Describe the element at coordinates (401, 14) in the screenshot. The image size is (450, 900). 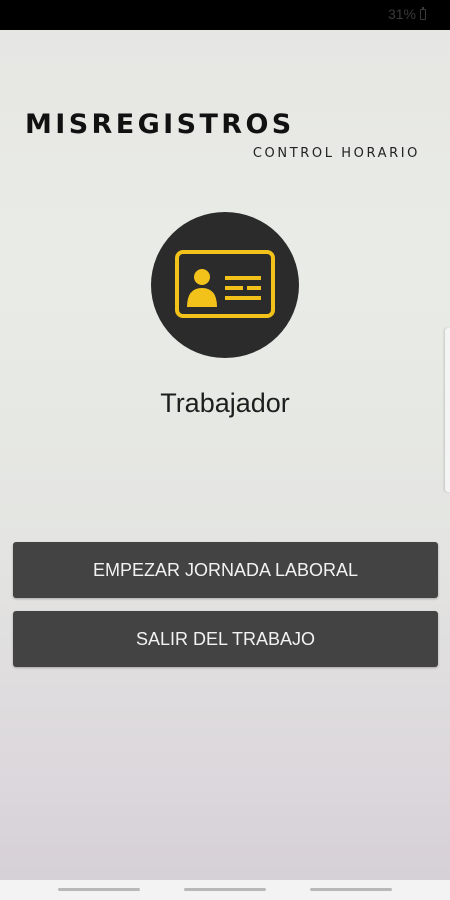
I see `battery-percentage: 31%` at that location.